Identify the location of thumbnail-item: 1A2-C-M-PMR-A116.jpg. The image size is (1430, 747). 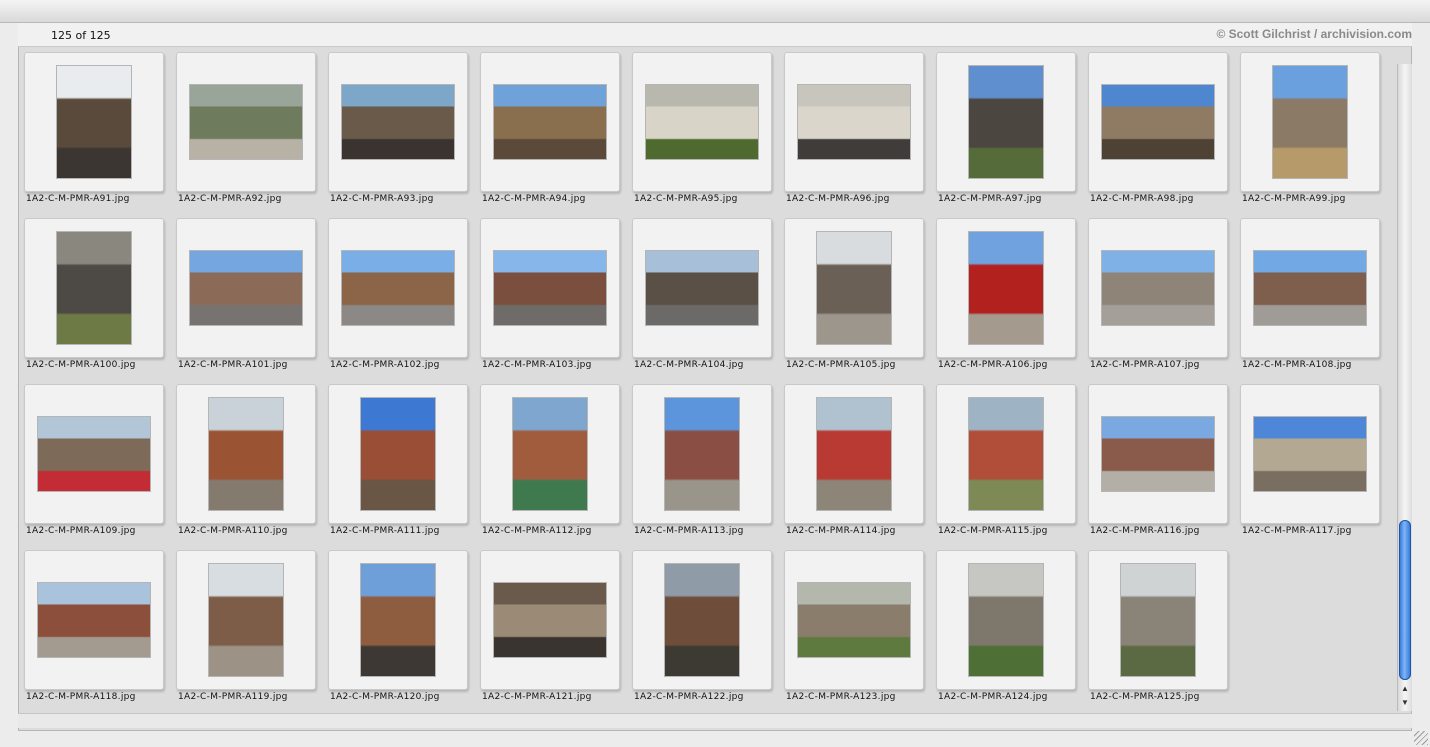
(1159, 463).